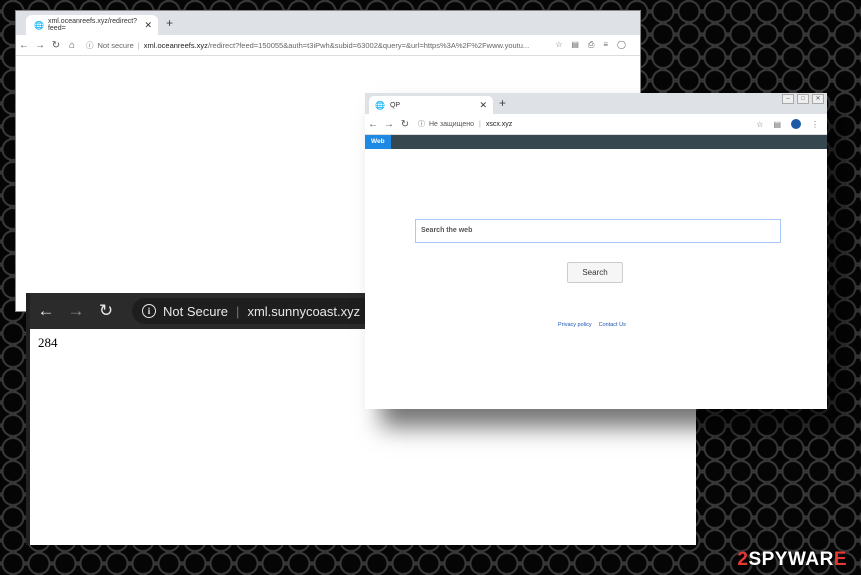  Describe the element at coordinates (612, 325) in the screenshot. I see `contact-us-link: Contact Us` at that location.